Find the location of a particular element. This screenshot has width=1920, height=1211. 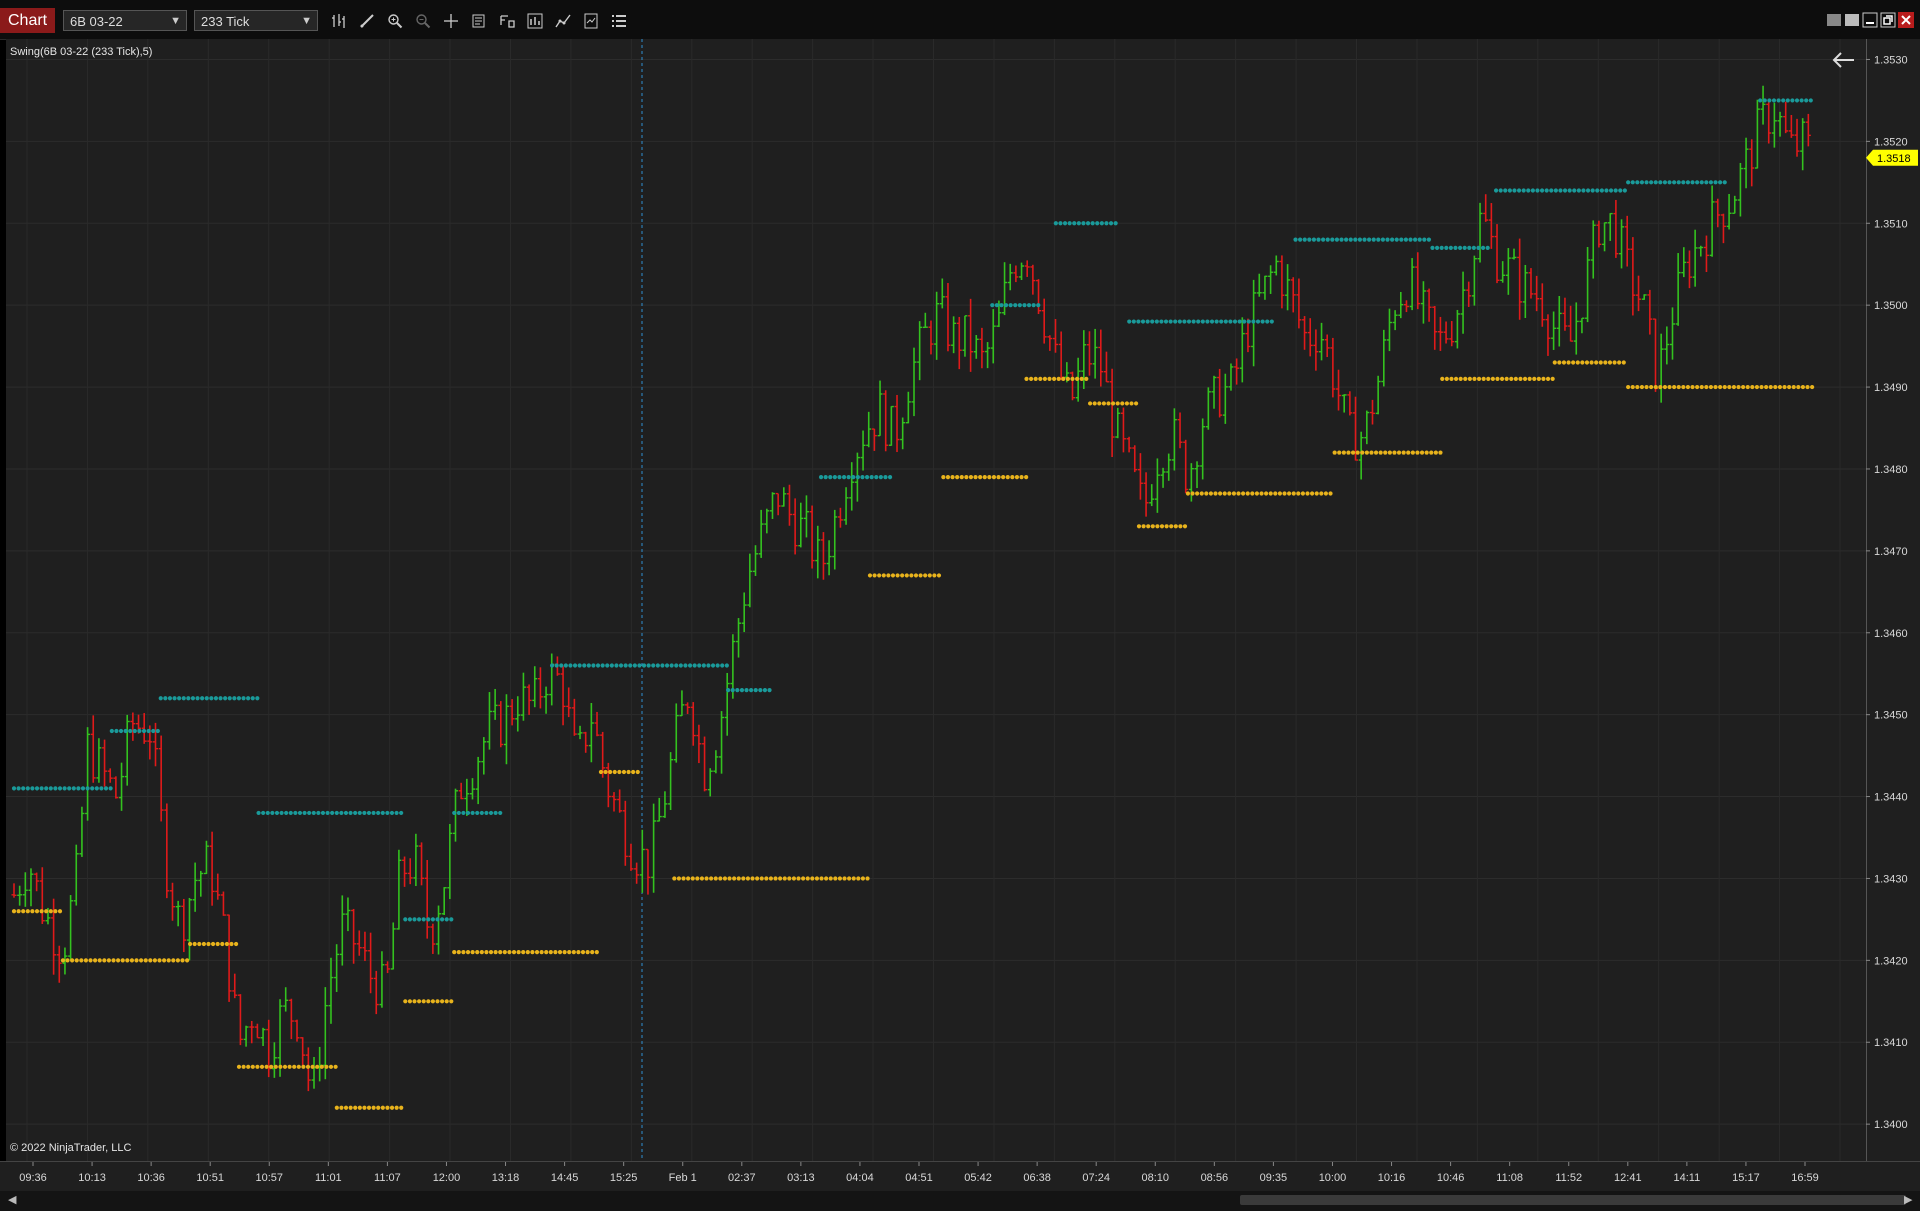

zoom-in-icon is located at coordinates (395, 21).